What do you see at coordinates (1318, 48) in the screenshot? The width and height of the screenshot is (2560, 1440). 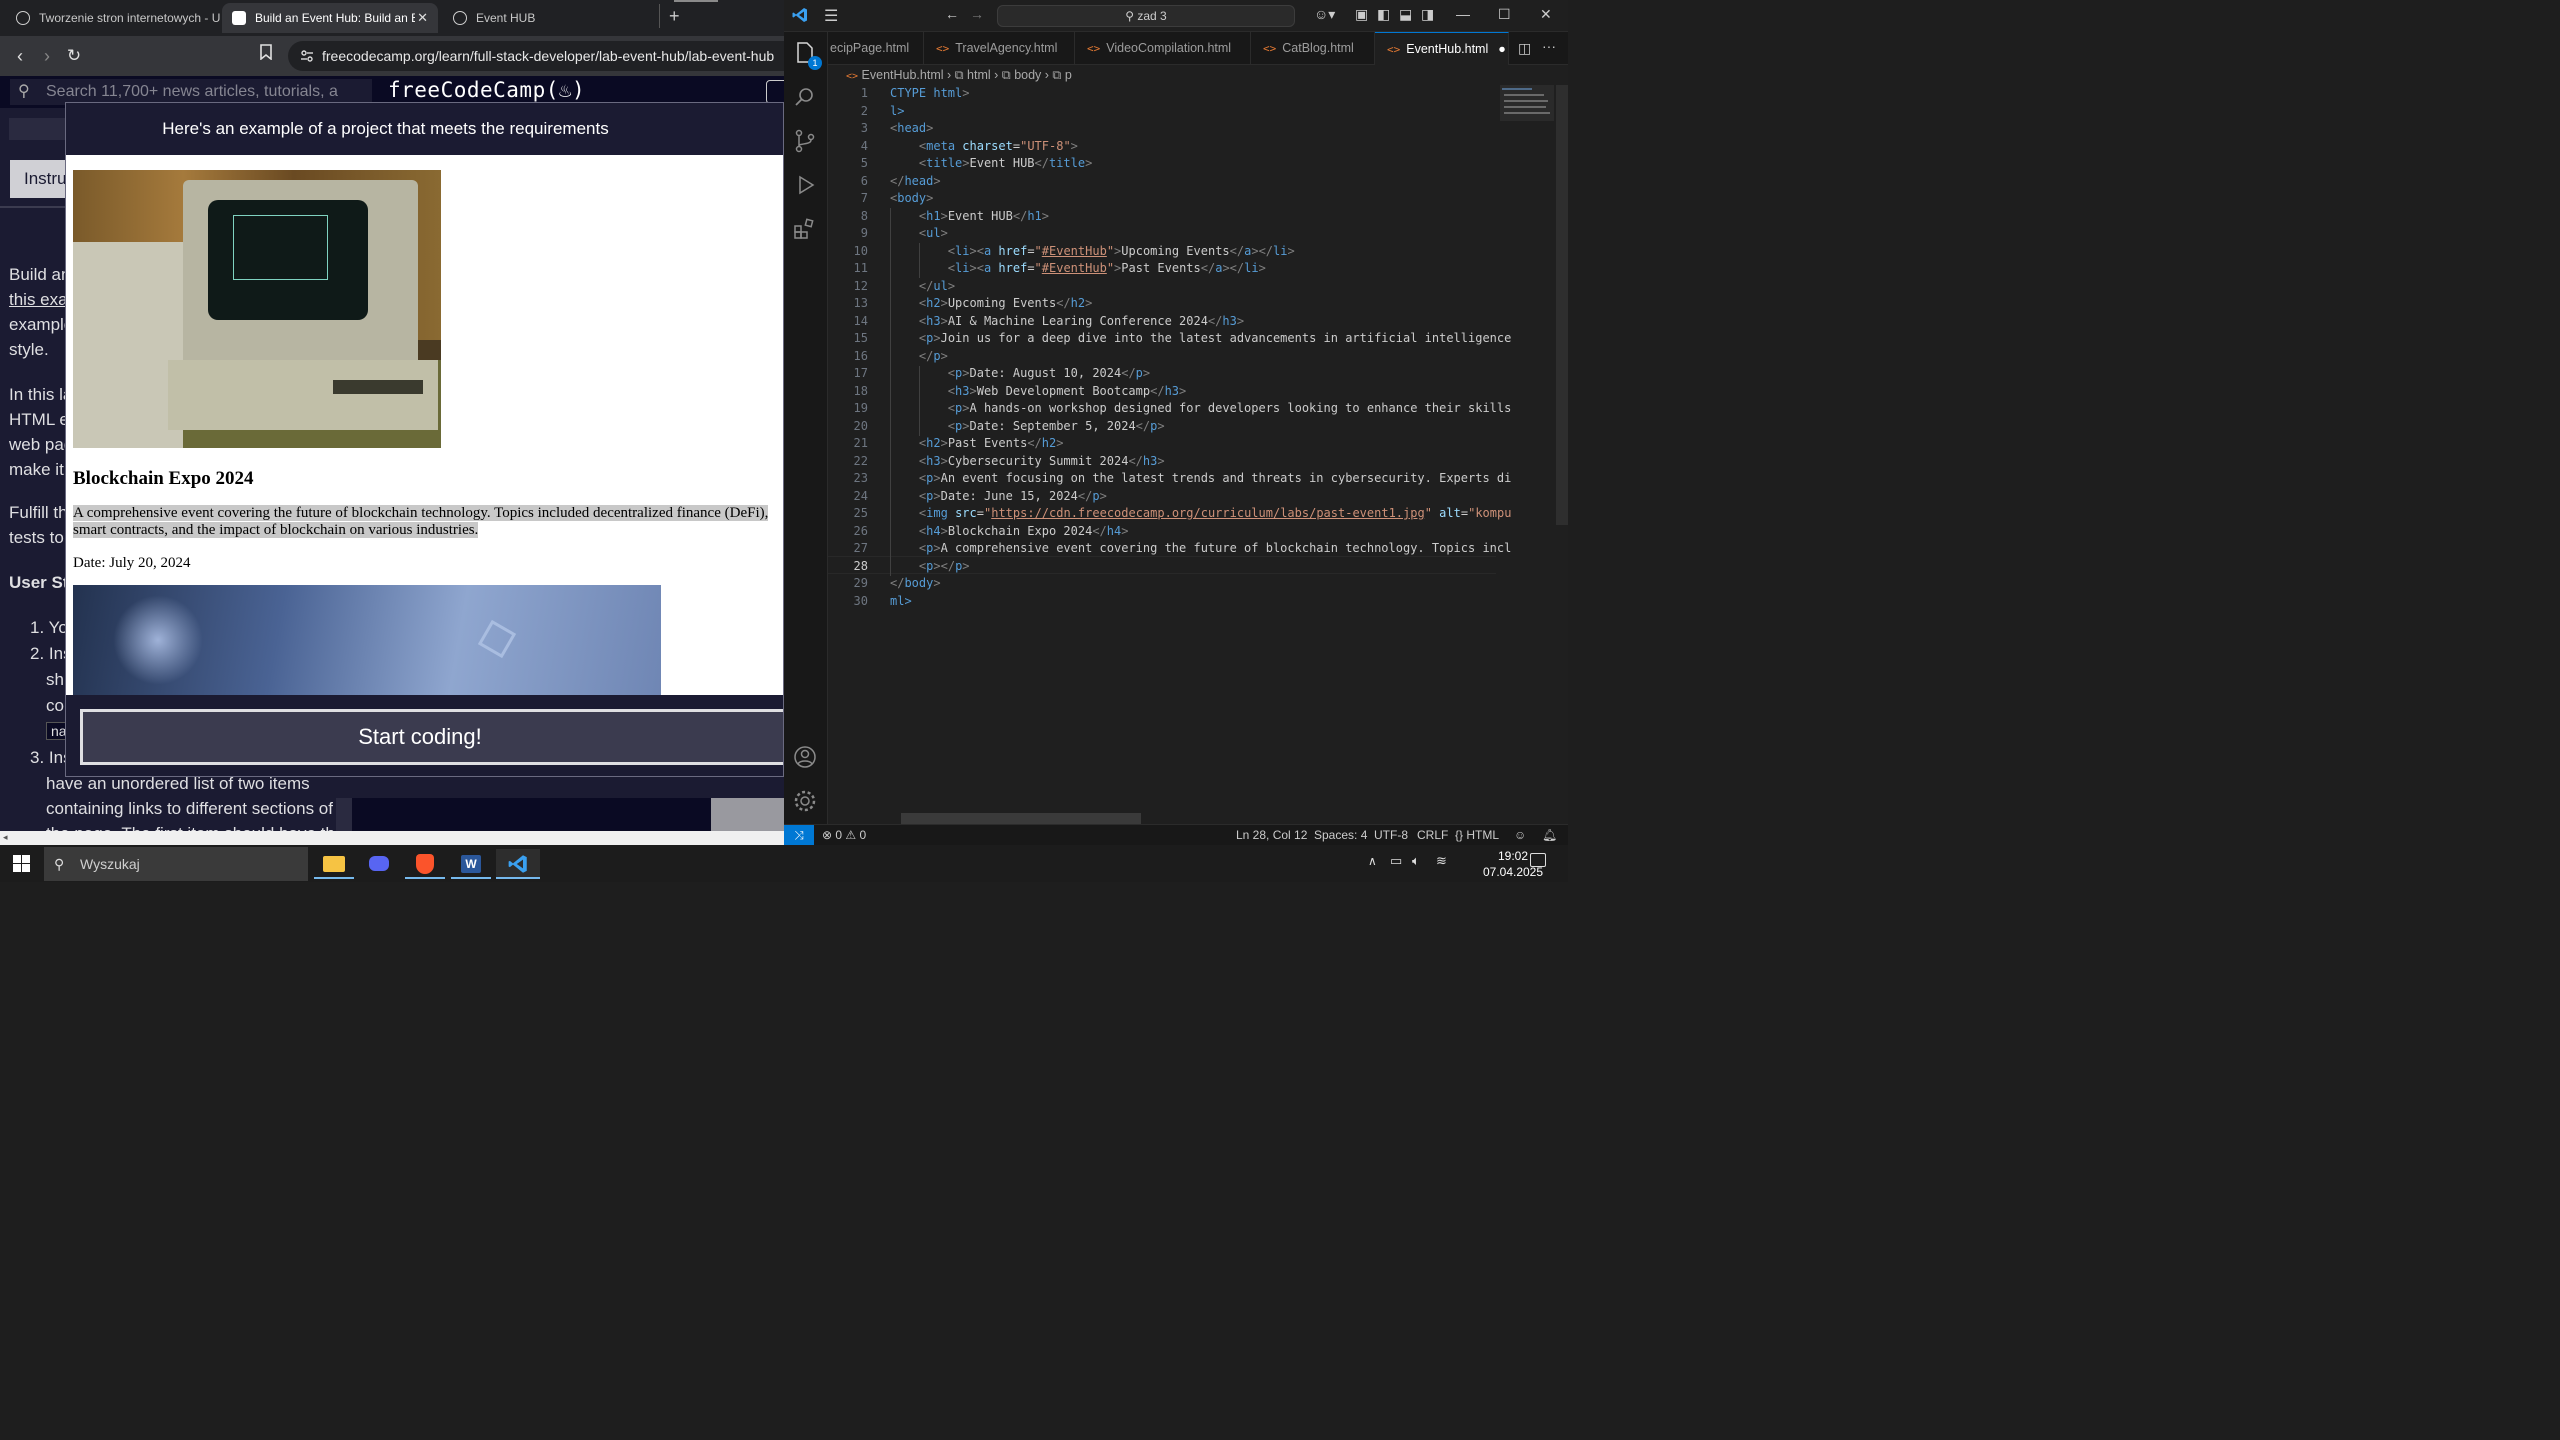 I see `tab-label: CatBlog.html` at bounding box center [1318, 48].